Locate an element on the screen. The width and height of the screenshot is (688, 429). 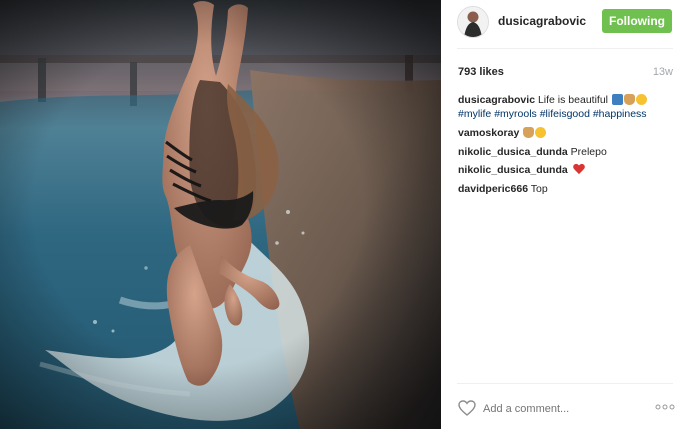
avatar is located at coordinates (473, 22).